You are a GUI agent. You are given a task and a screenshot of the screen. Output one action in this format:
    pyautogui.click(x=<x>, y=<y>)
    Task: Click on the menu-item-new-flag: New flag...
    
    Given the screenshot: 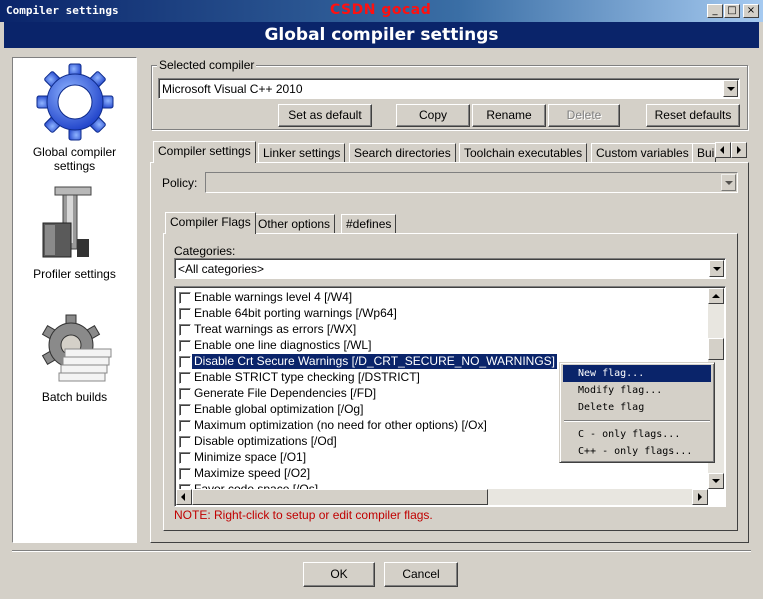 What is the action you would take?
    pyautogui.click(x=637, y=373)
    